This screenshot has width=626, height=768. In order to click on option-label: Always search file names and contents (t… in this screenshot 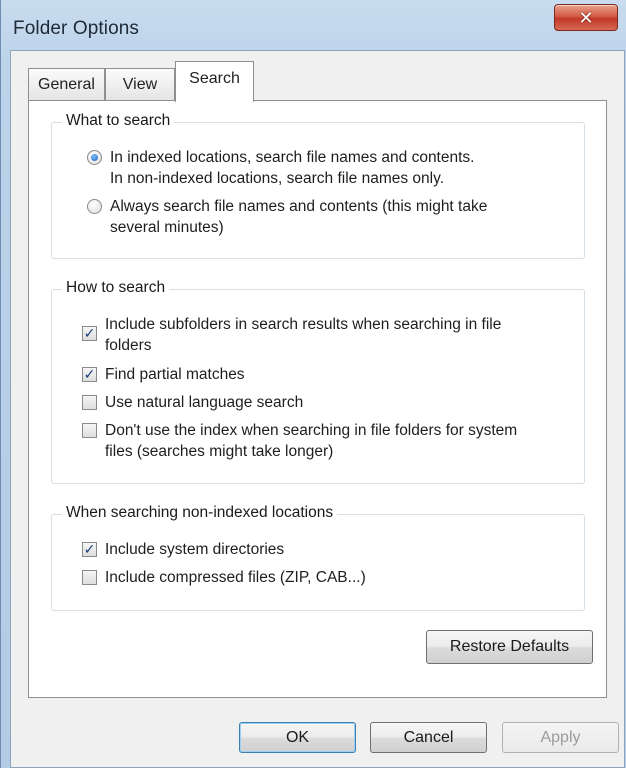, I will do `click(299, 206)`.